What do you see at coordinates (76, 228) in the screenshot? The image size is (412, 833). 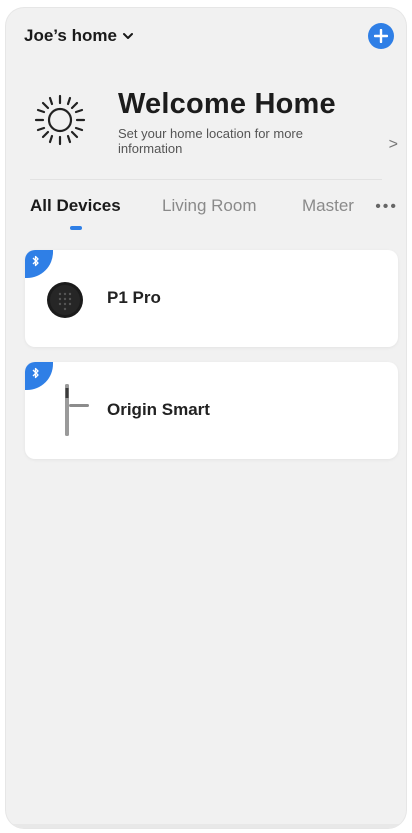 I see `active-tab-indicator` at bounding box center [76, 228].